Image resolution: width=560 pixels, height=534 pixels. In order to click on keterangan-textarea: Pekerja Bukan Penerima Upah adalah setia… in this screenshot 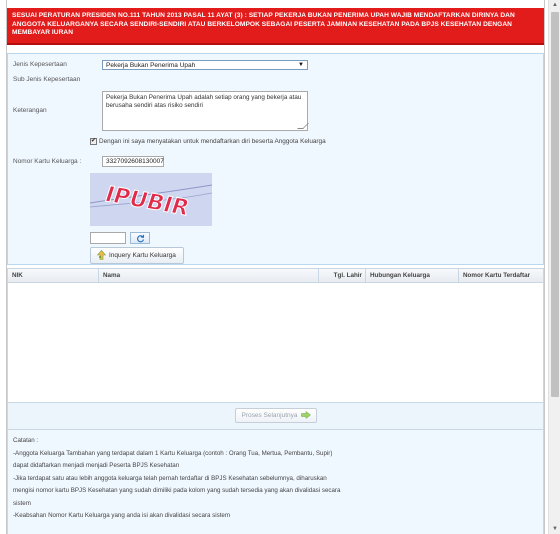, I will do `click(205, 111)`.